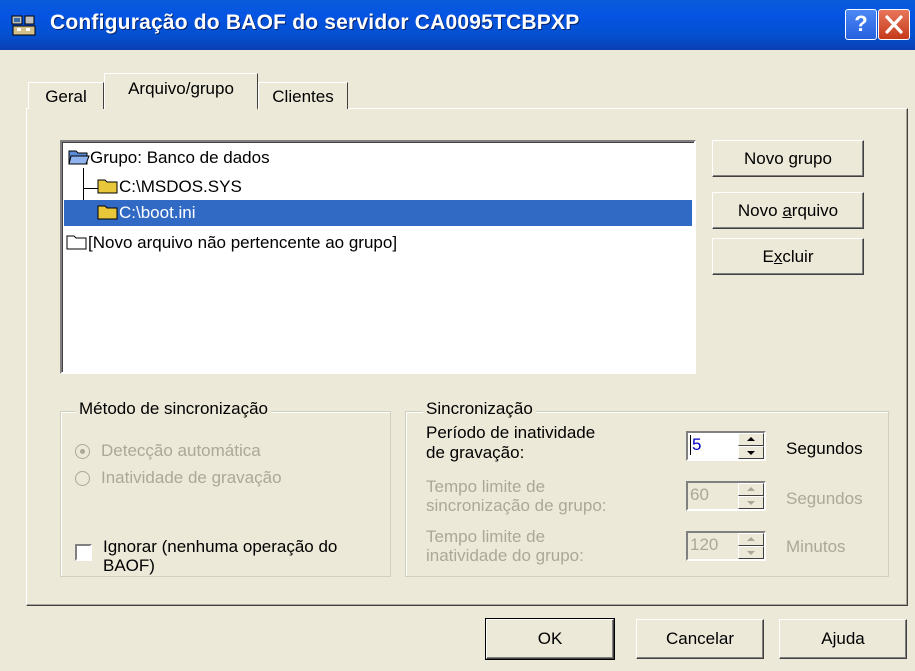 The width and height of the screenshot is (915, 671). What do you see at coordinates (550, 639) in the screenshot?
I see `ok-button: OK` at bounding box center [550, 639].